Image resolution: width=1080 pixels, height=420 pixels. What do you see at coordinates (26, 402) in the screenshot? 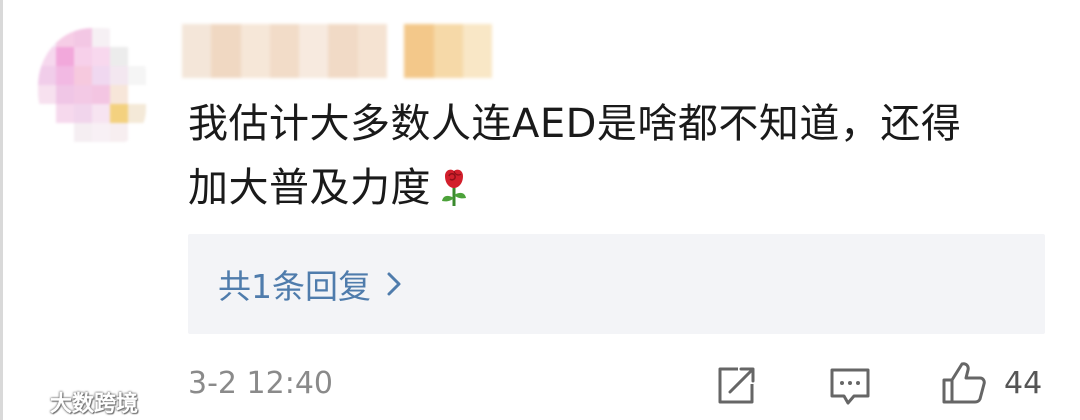
I see `watermark-logo-icon` at bounding box center [26, 402].